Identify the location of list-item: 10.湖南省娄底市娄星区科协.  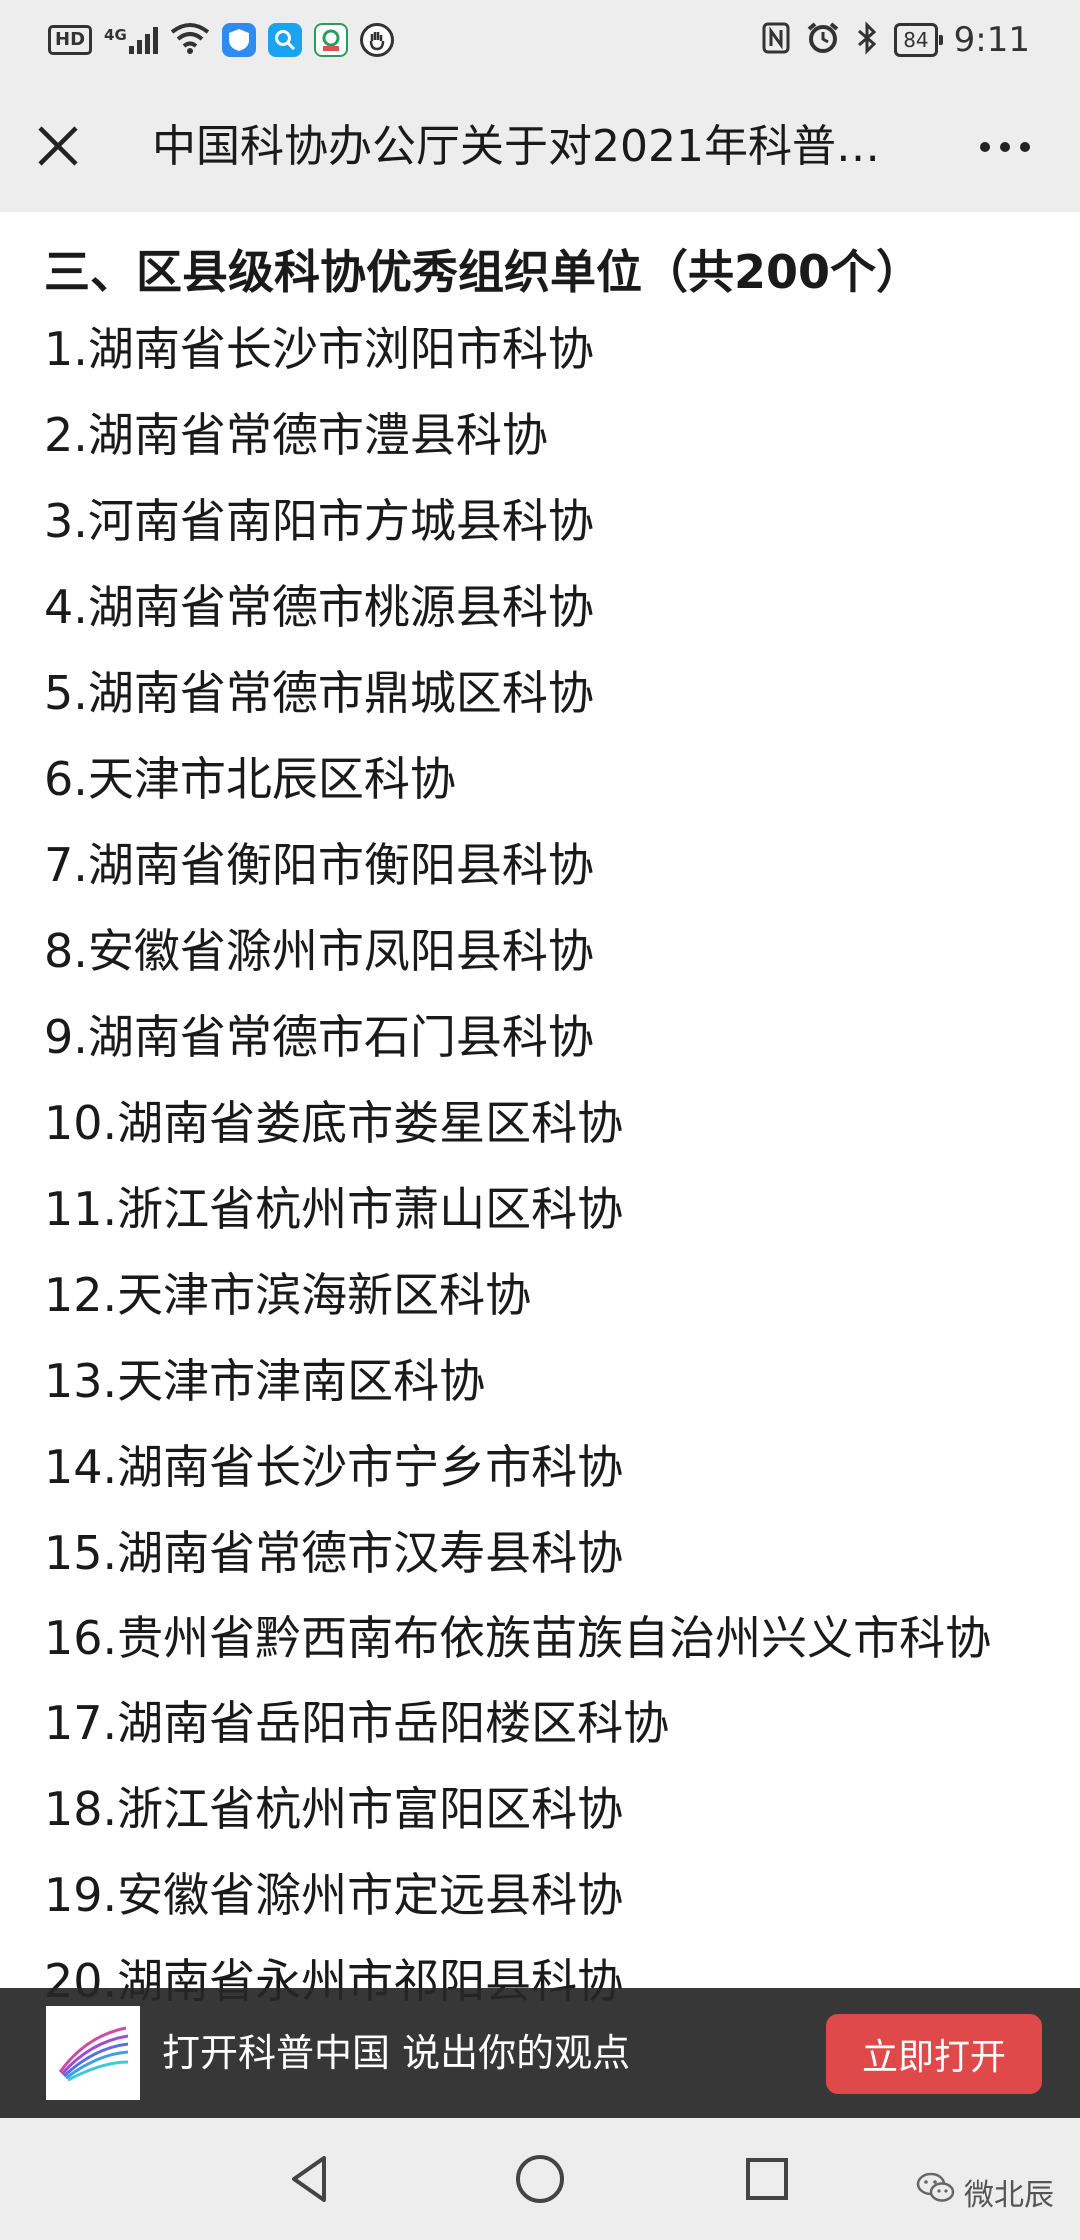
(334, 1123).